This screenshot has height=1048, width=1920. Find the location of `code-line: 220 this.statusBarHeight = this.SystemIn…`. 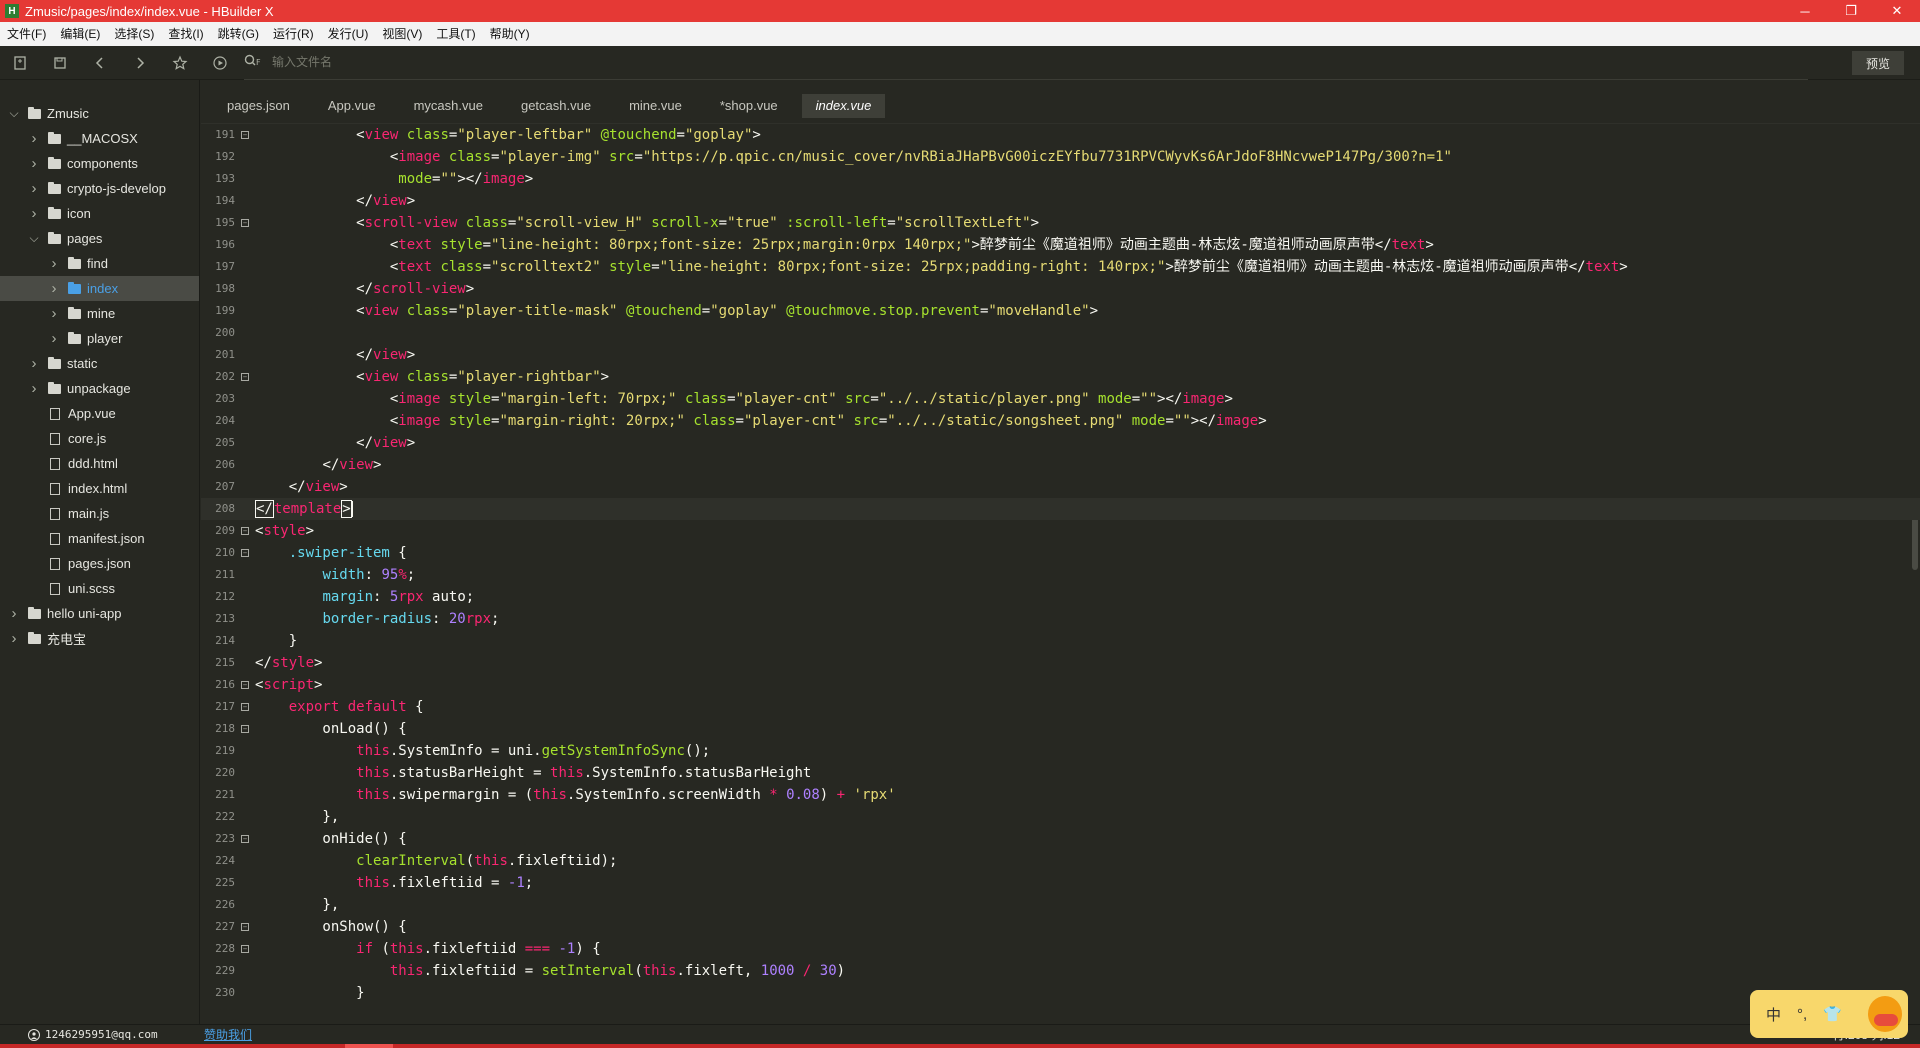

code-line: 220 this.statusBarHeight = this.SystemIn… is located at coordinates (1060, 773).